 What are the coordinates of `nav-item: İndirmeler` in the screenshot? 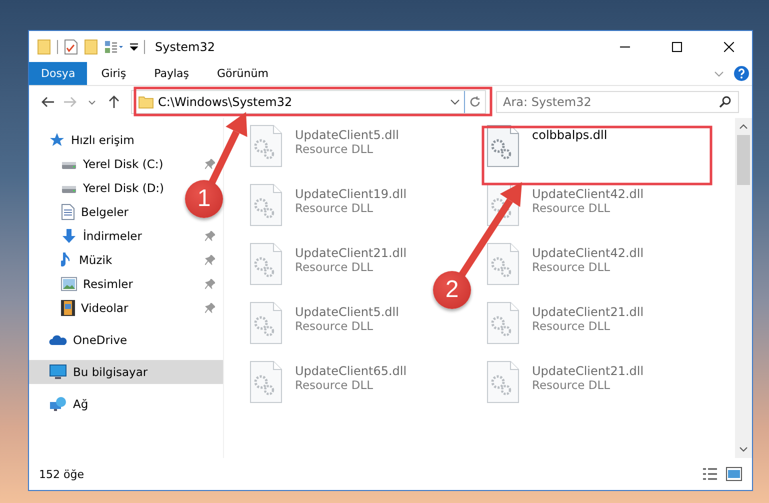 It's located at (126, 236).